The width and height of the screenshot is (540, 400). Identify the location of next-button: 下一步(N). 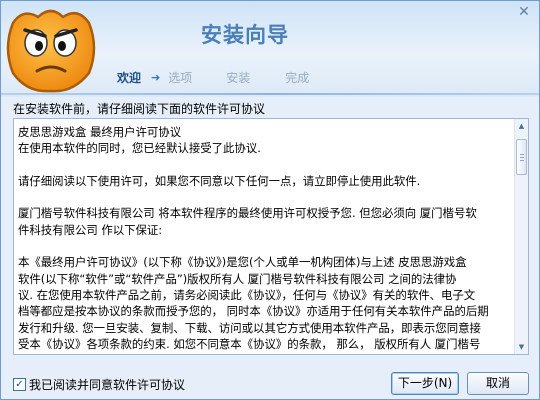
(425, 383).